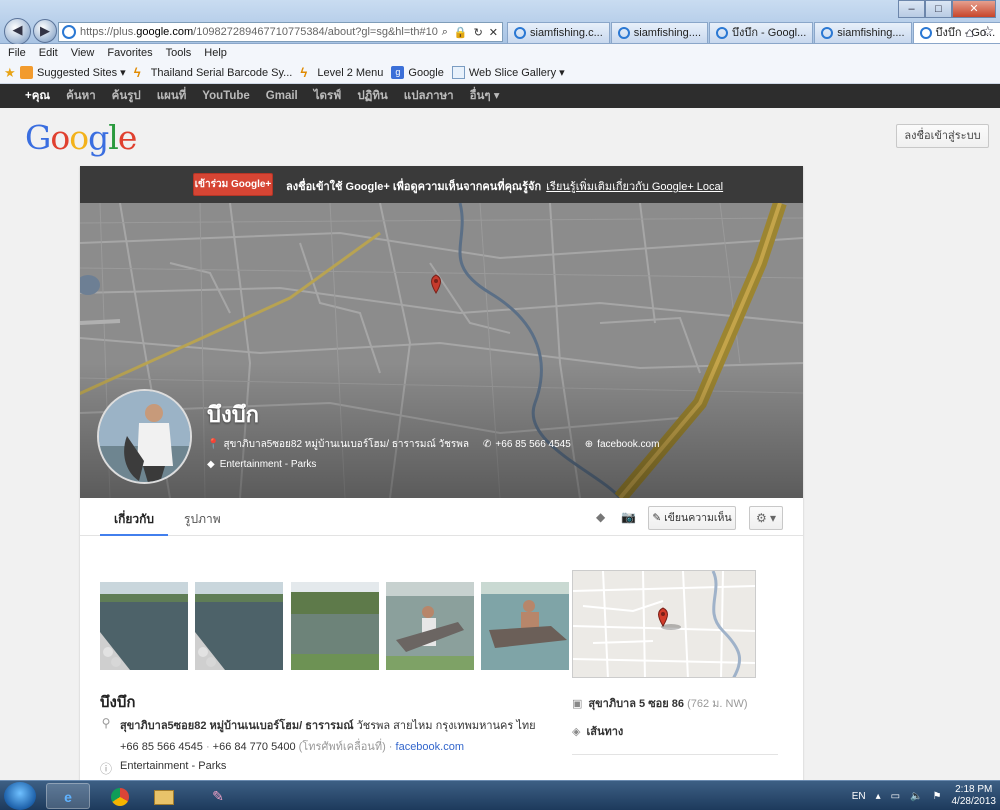 The width and height of the screenshot is (1000, 810). Describe the element at coordinates (164, 796) in the screenshot. I see `taskbar-explorer-icon` at that location.